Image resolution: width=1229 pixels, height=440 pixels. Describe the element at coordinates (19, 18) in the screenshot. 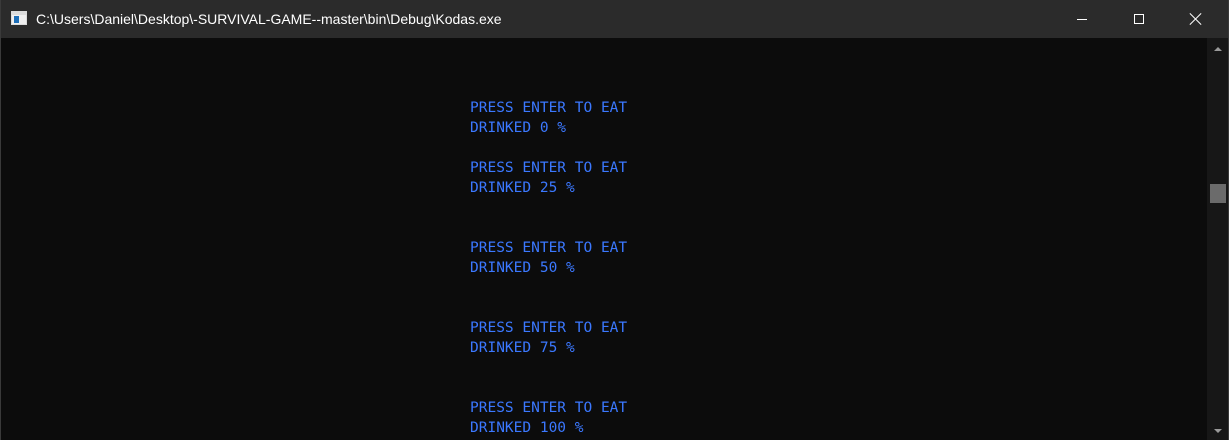

I see `console-app-icon` at that location.